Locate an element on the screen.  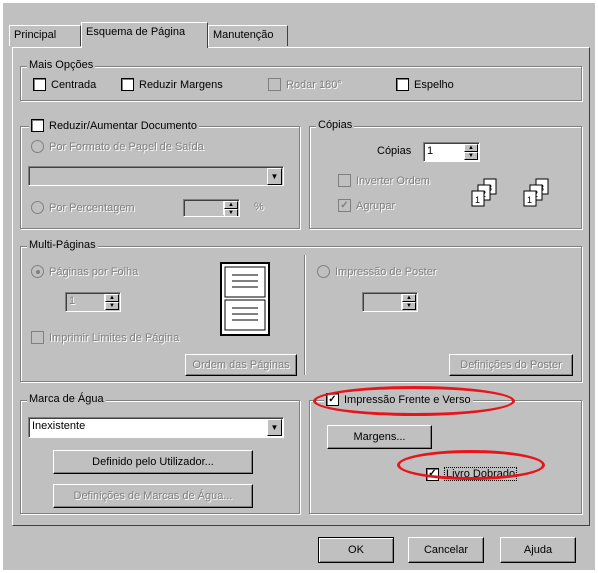
paginas-spinner: ▲ ▼ is located at coordinates (111, 302).